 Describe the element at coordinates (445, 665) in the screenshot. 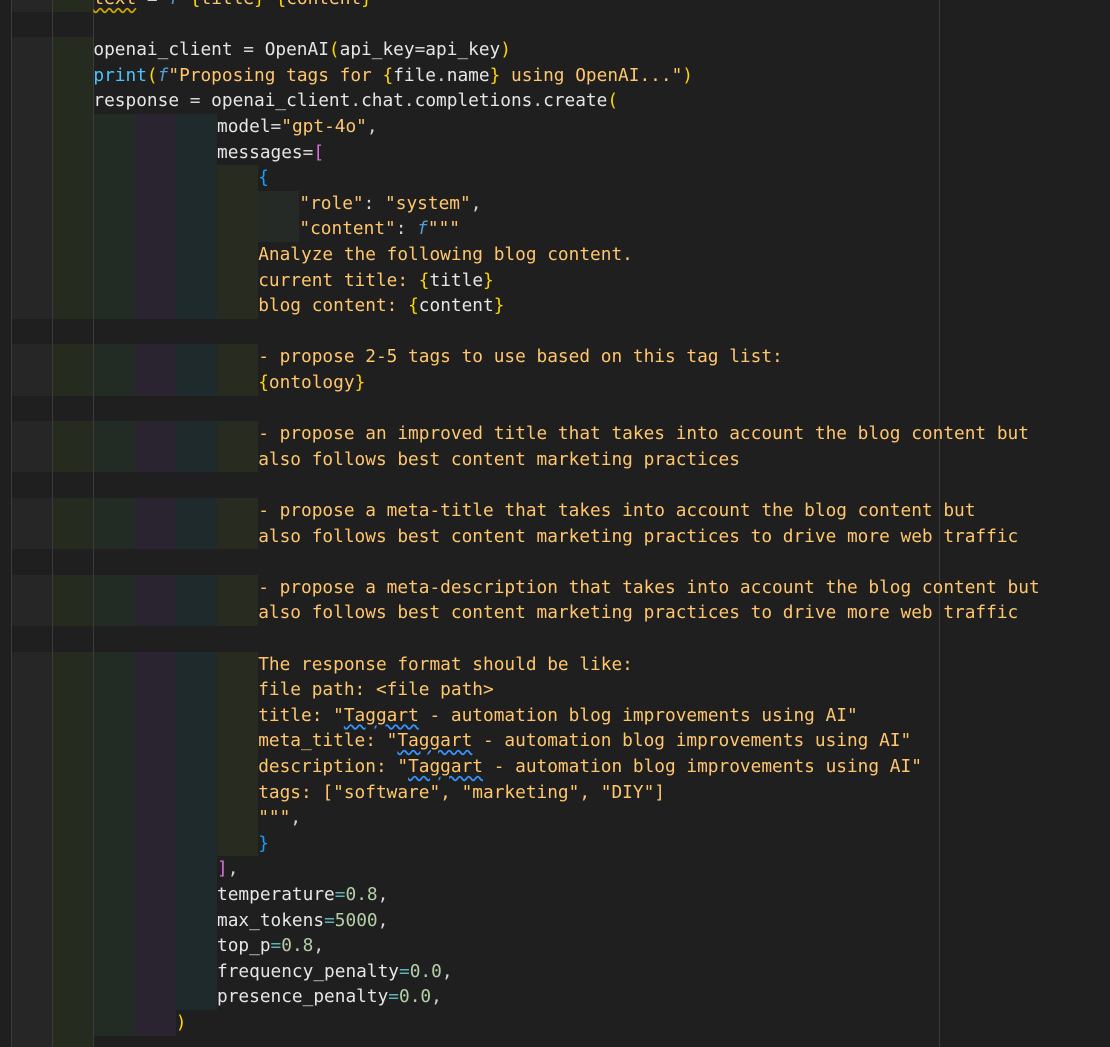

I see `code-line: The response format should be like:` at that location.